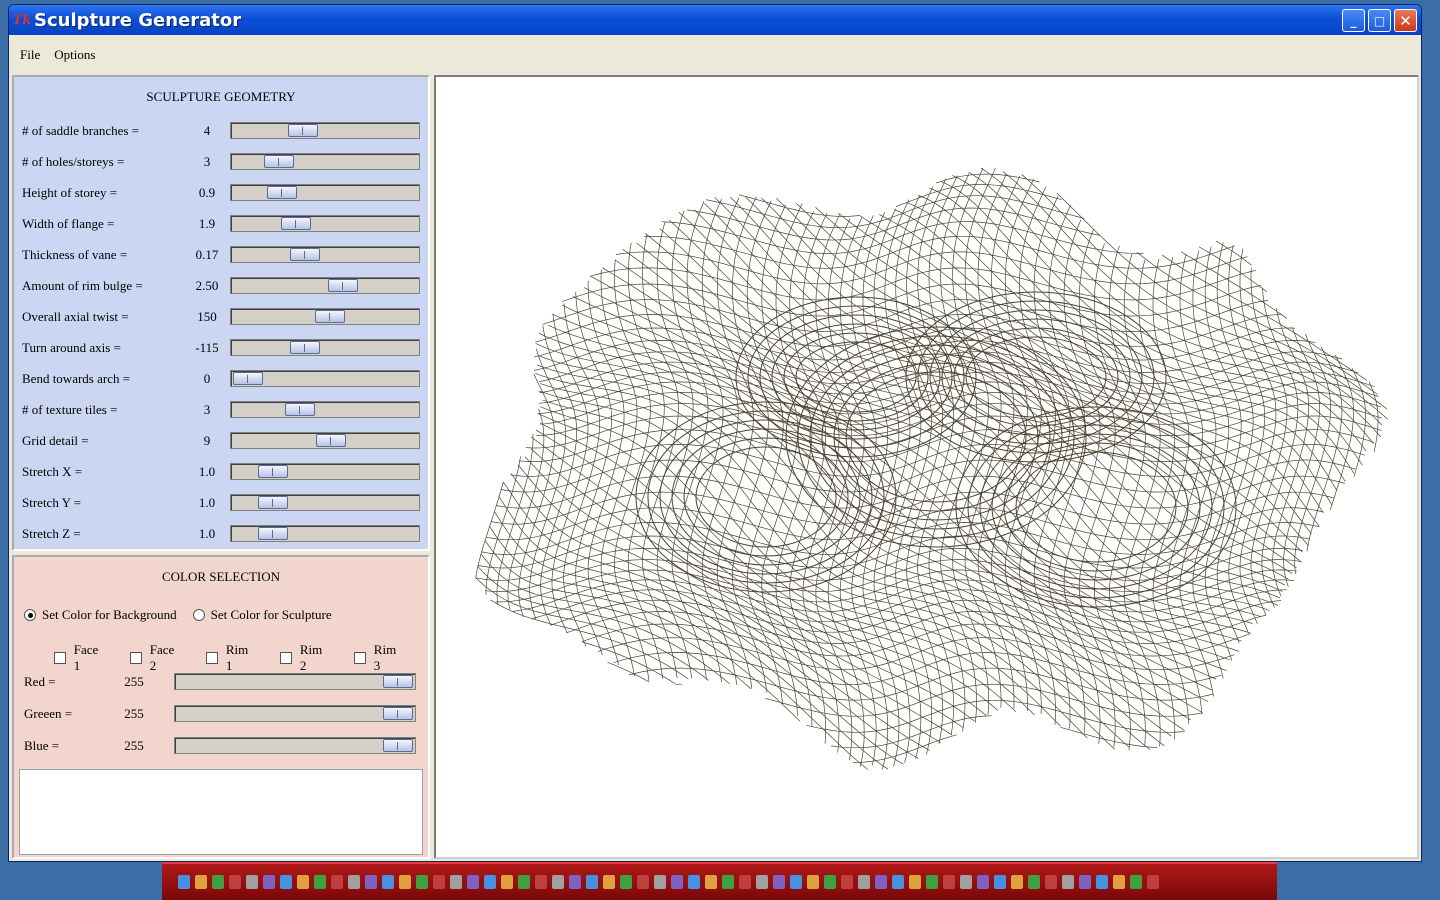 This screenshot has height=900, width=1440. I want to click on menu-file: File, so click(30, 55).